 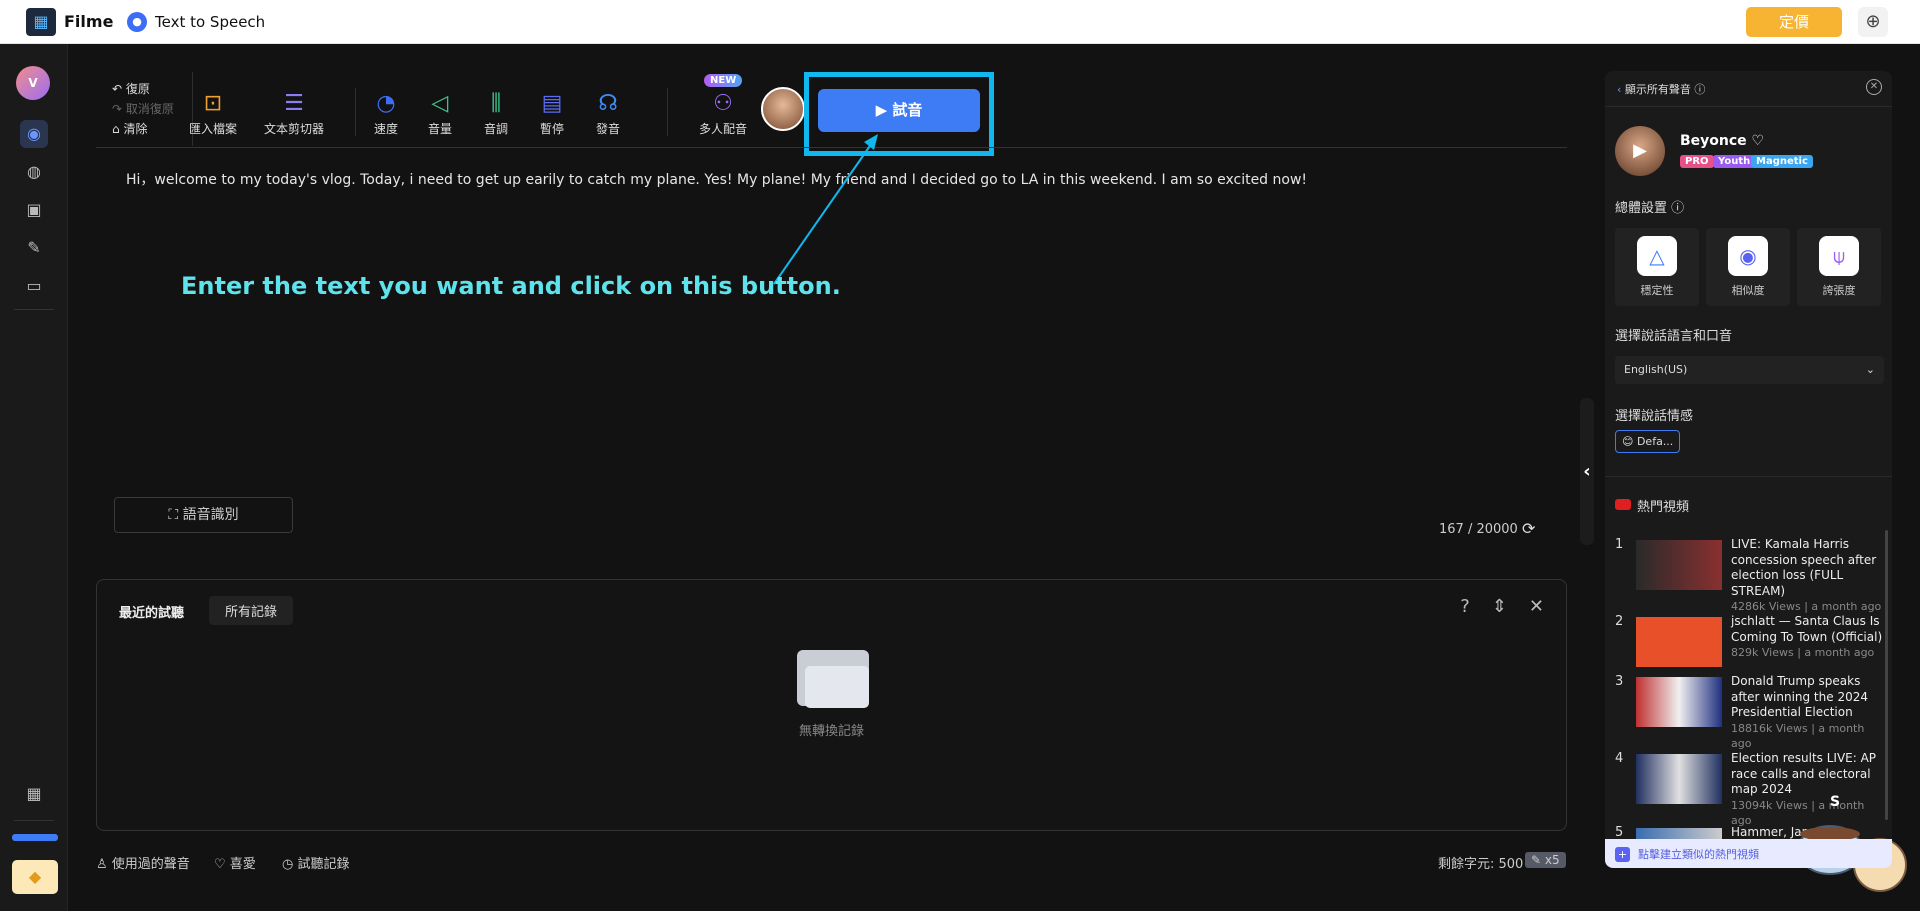 What do you see at coordinates (210, 515) in the screenshot?
I see `voice-recognition-label: 語音識別` at bounding box center [210, 515].